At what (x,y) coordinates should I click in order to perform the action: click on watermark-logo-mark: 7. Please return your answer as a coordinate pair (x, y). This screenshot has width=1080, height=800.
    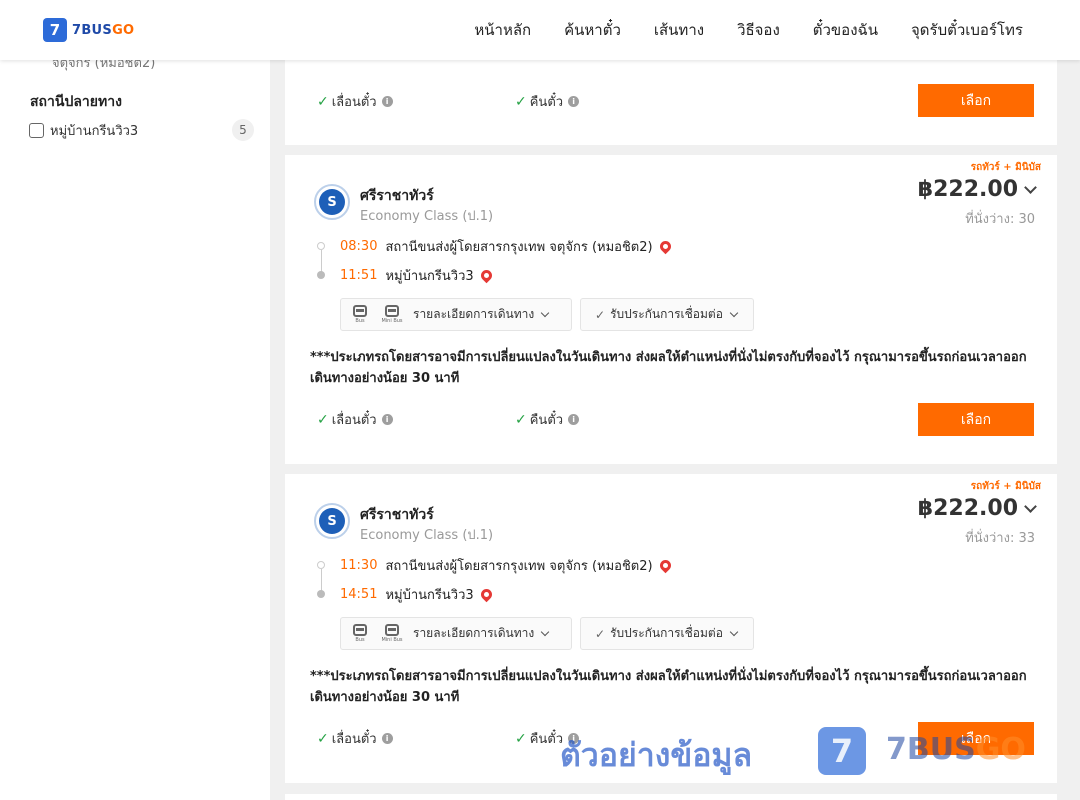
    Looking at the image, I should click on (842, 751).